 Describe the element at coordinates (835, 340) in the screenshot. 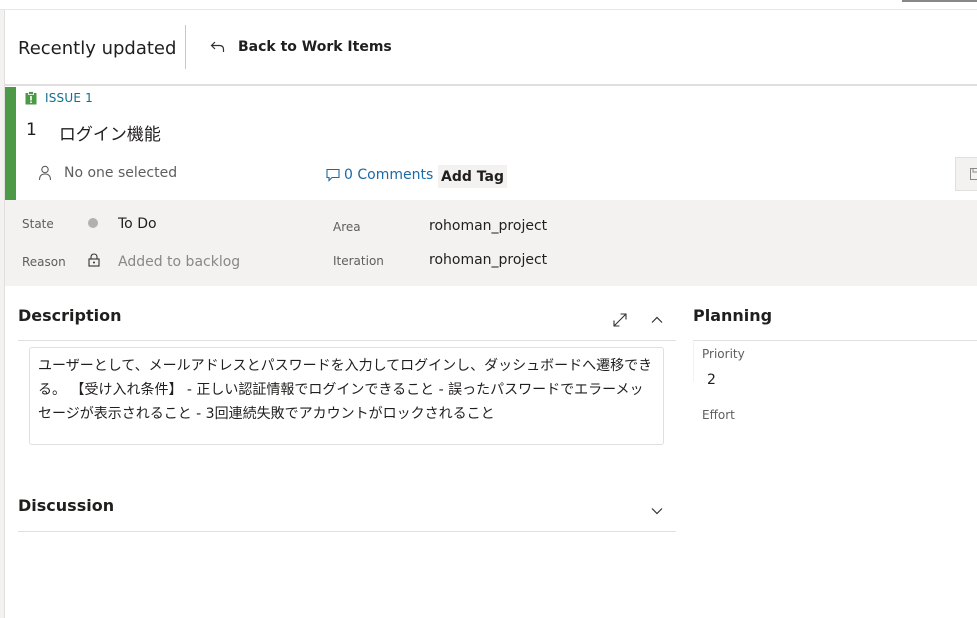

I see `planning-rule` at that location.